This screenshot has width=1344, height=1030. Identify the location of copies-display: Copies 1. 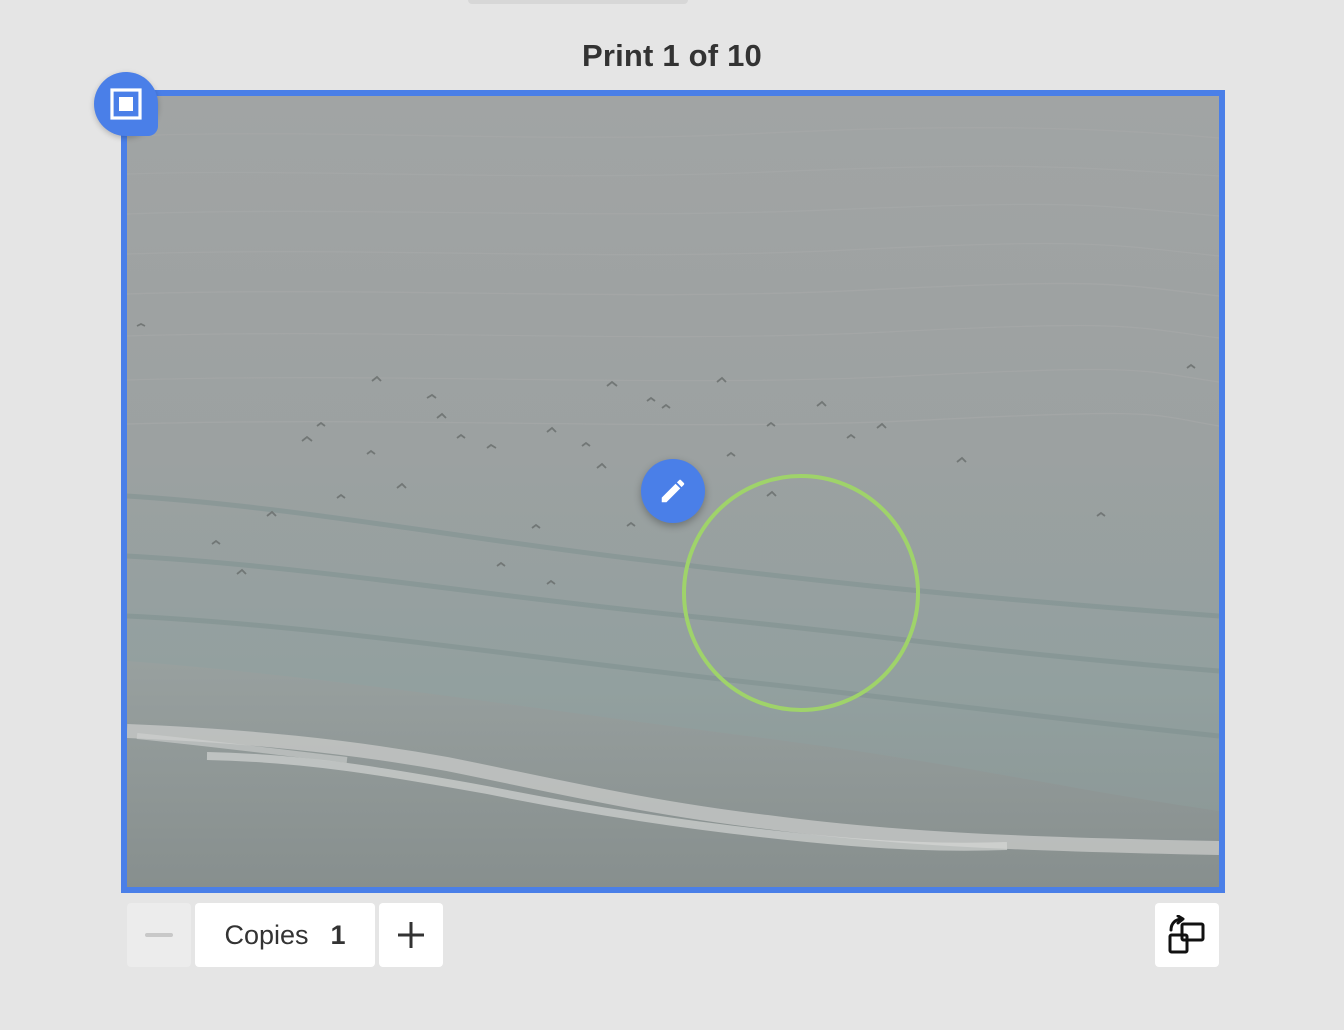
(285, 935).